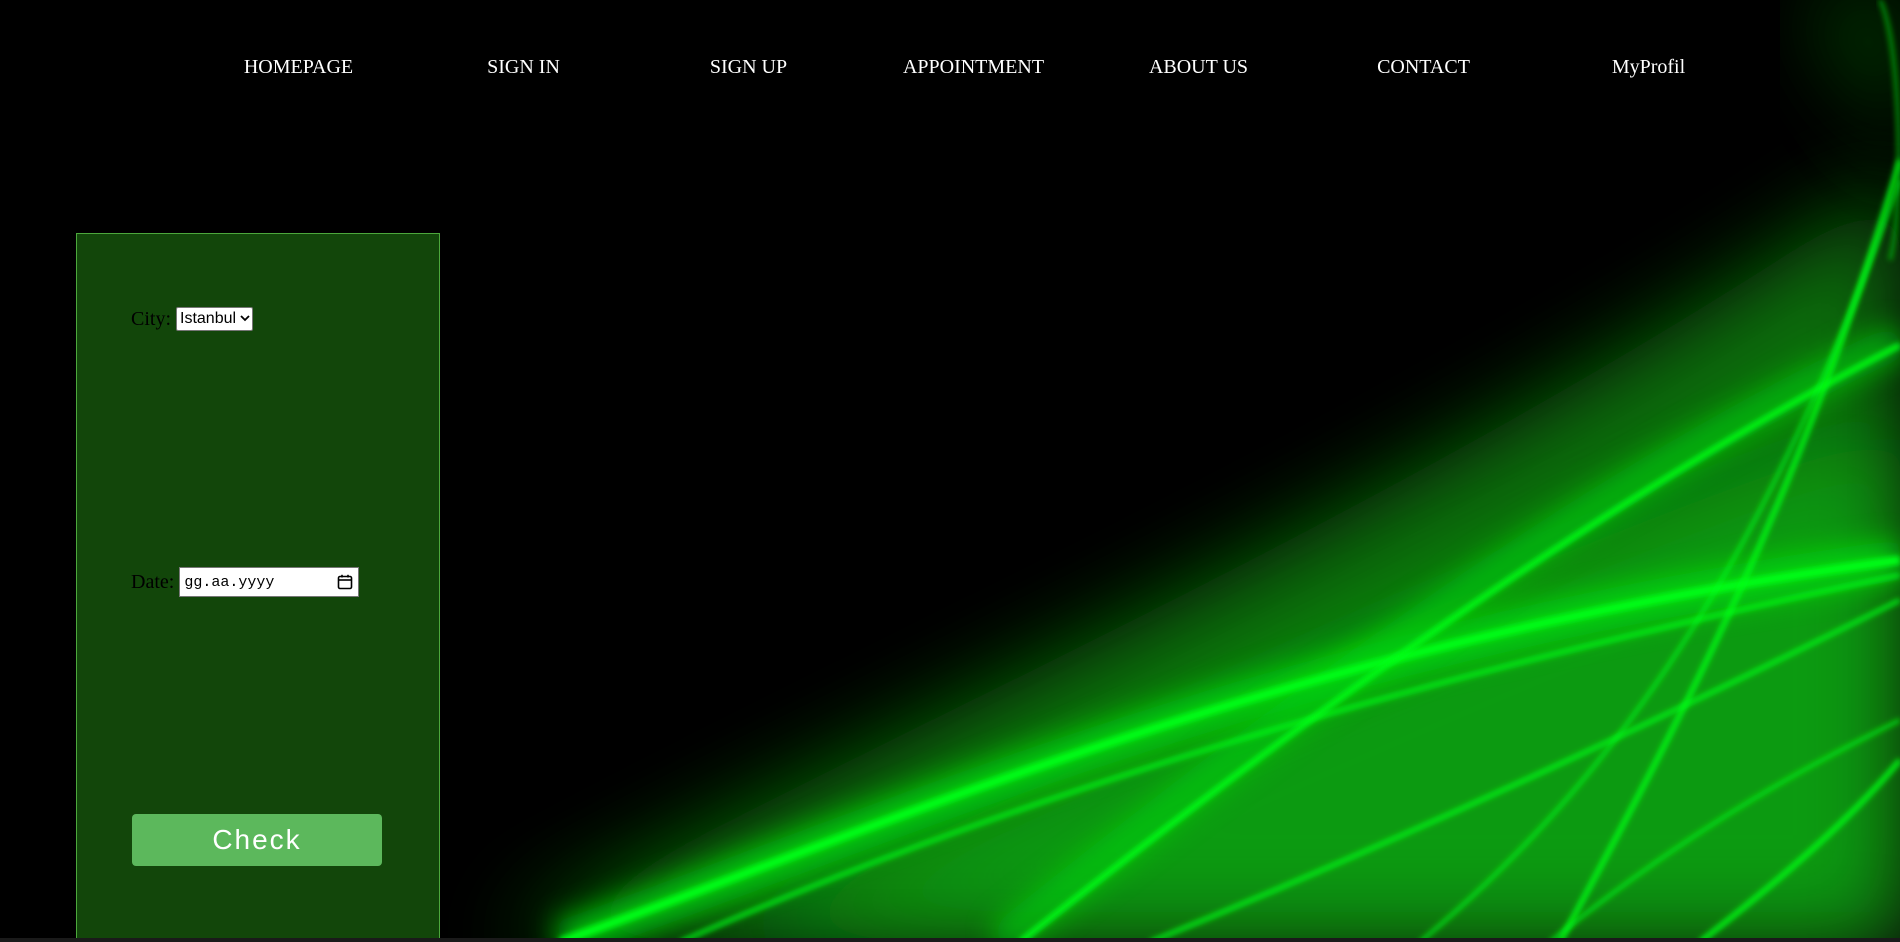 The image size is (1900, 942). I want to click on nav-link-sign-up: SIGN UP, so click(748, 67).